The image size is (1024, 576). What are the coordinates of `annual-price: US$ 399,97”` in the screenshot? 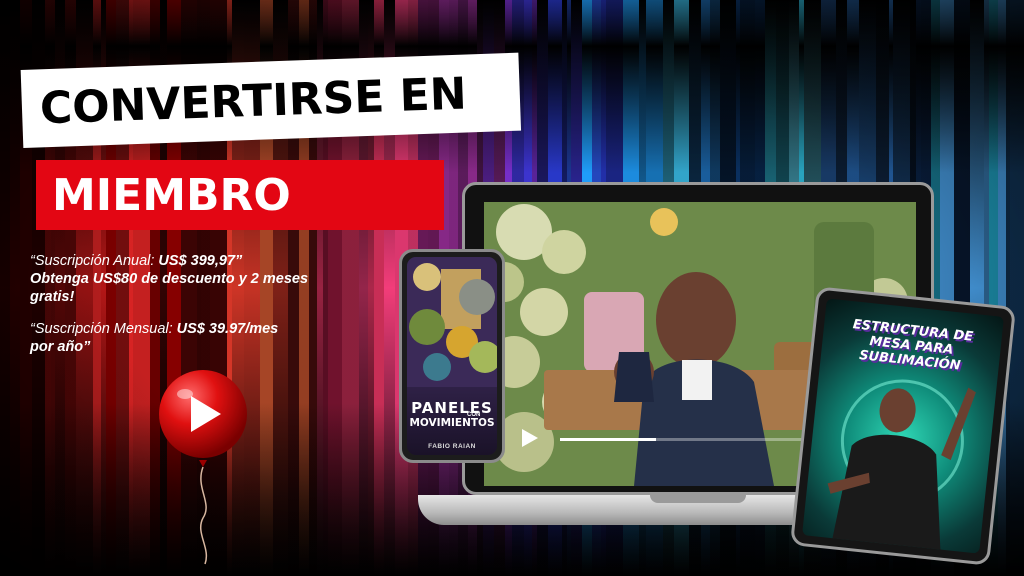 It's located at (200, 261).